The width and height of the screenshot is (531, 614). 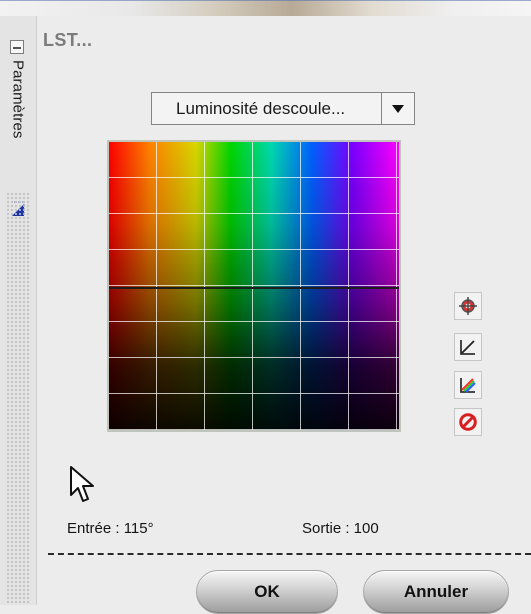 What do you see at coordinates (18, 398) in the screenshot?
I see `sidebar-dotted-texture` at bounding box center [18, 398].